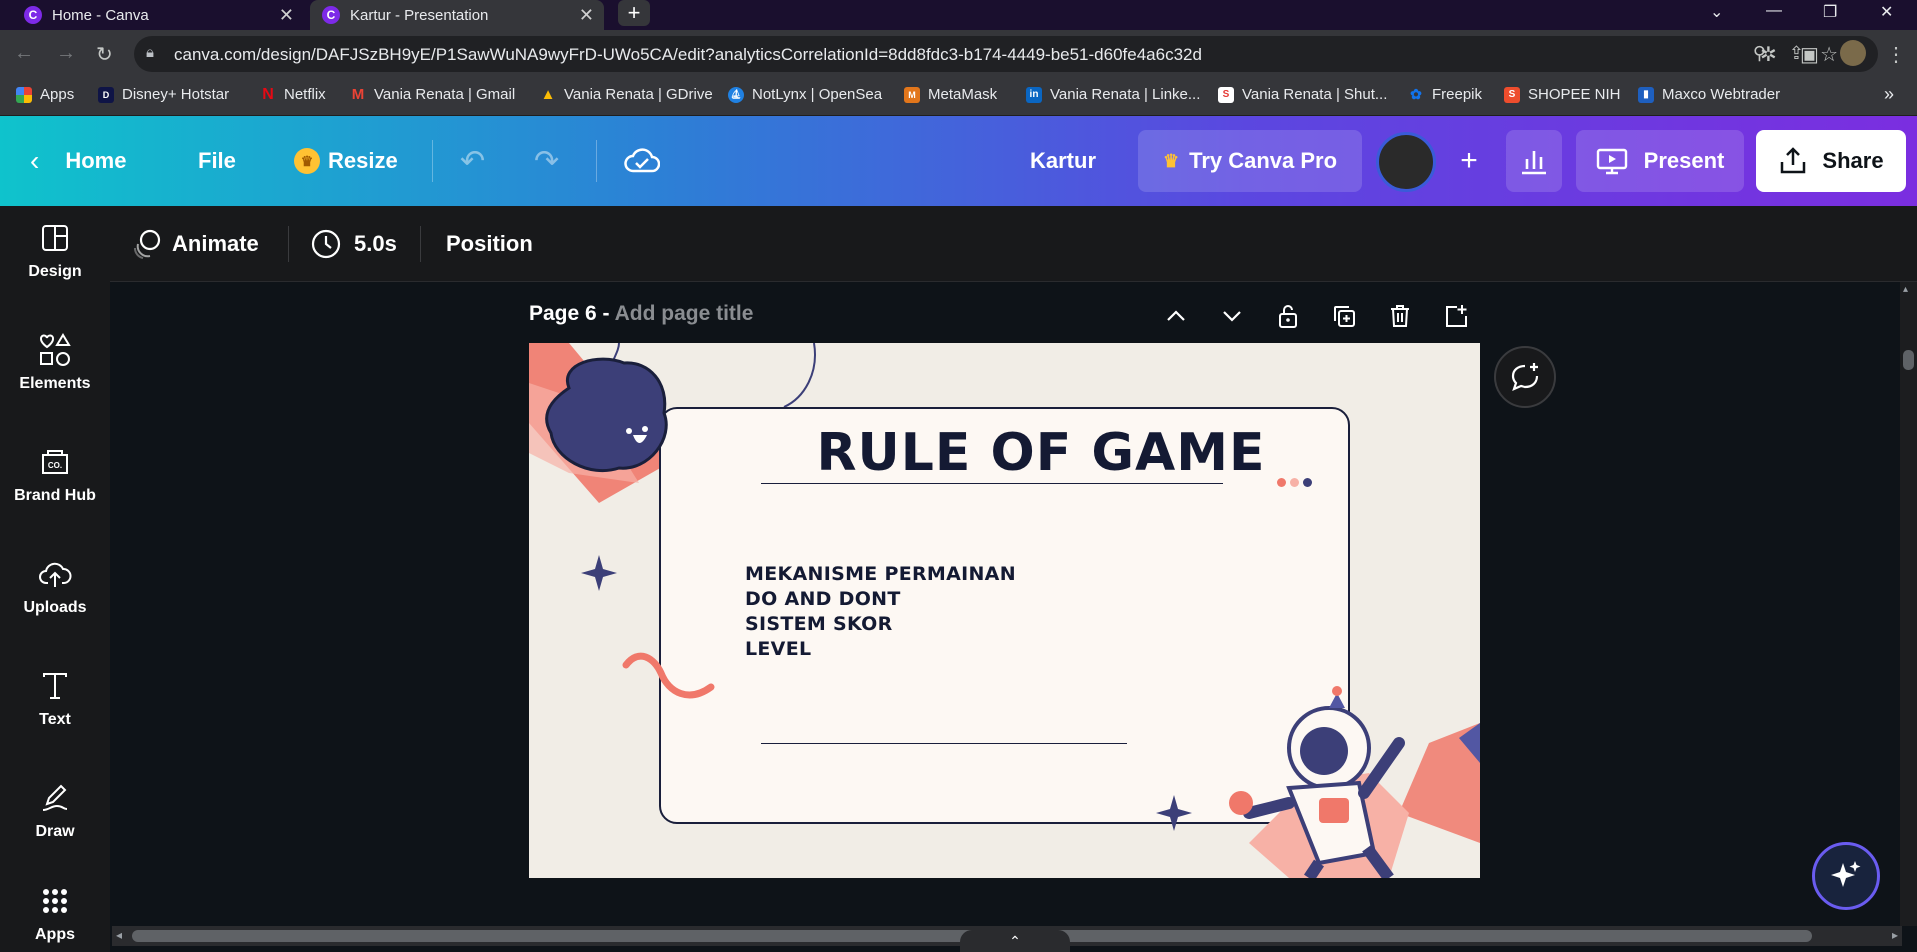 This screenshot has width=1917, height=952. What do you see at coordinates (963, 94) in the screenshot?
I see `bookmark-label: MetaMask` at bounding box center [963, 94].